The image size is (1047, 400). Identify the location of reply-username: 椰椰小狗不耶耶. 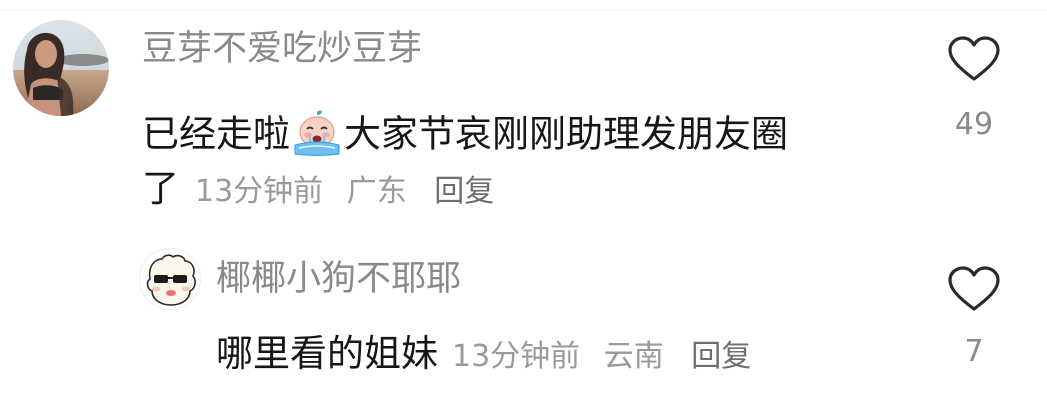
(338, 279).